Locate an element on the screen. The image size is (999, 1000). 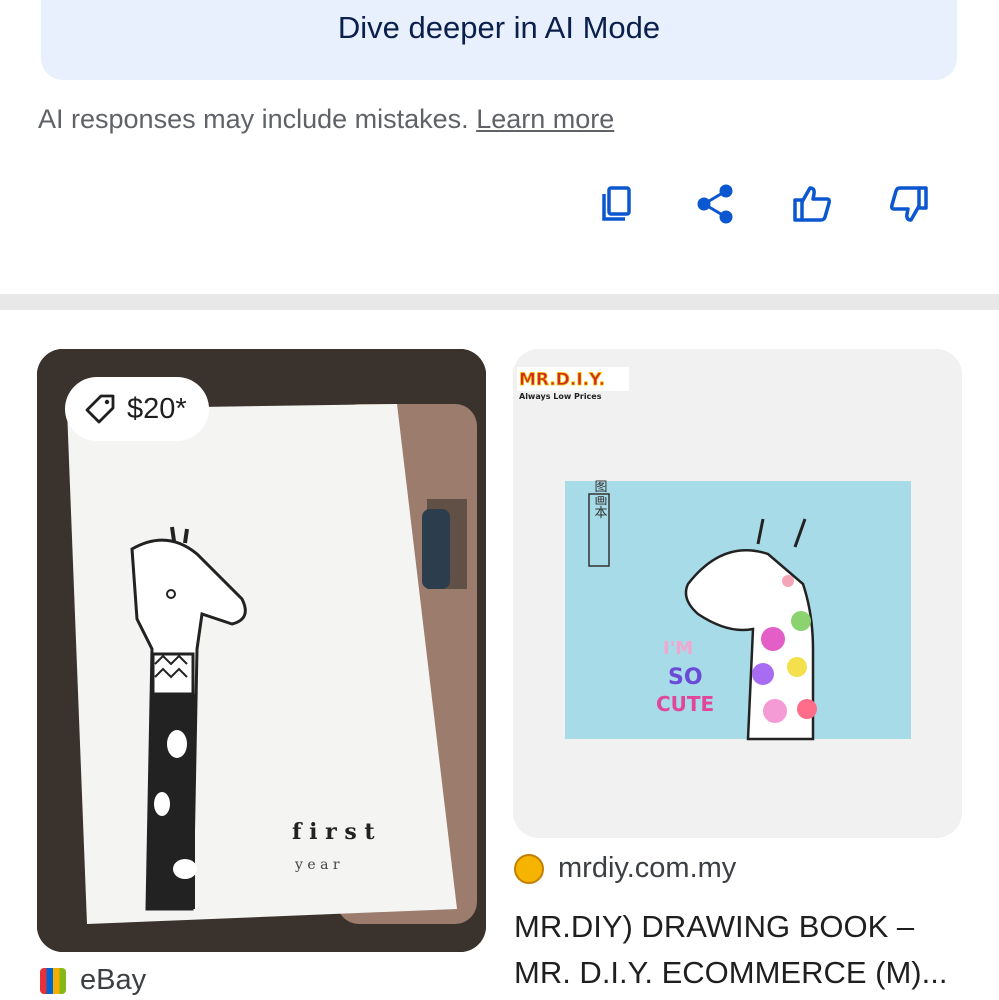
thumbs-down-button is located at coordinates (909, 204).